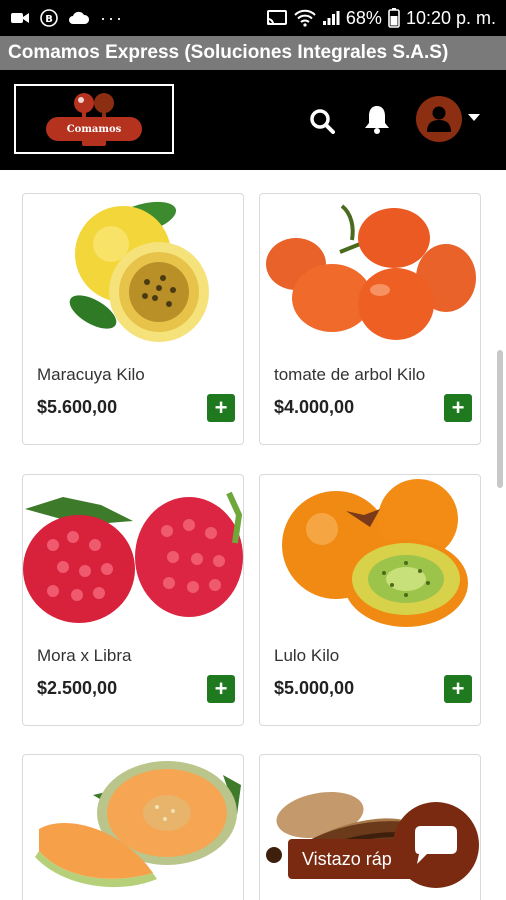 Image resolution: width=506 pixels, height=900 pixels. What do you see at coordinates (112, 17) in the screenshot?
I see `more-notifications: ···` at bounding box center [112, 17].